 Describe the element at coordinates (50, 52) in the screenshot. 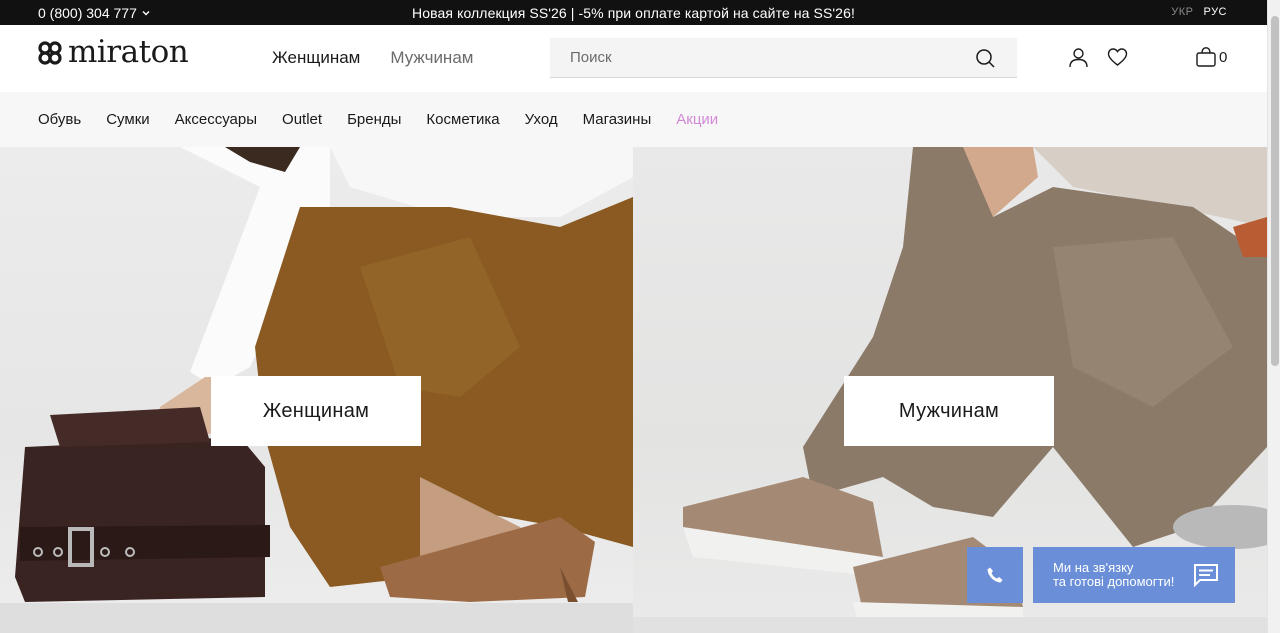

I see `logo-mark-icon` at that location.